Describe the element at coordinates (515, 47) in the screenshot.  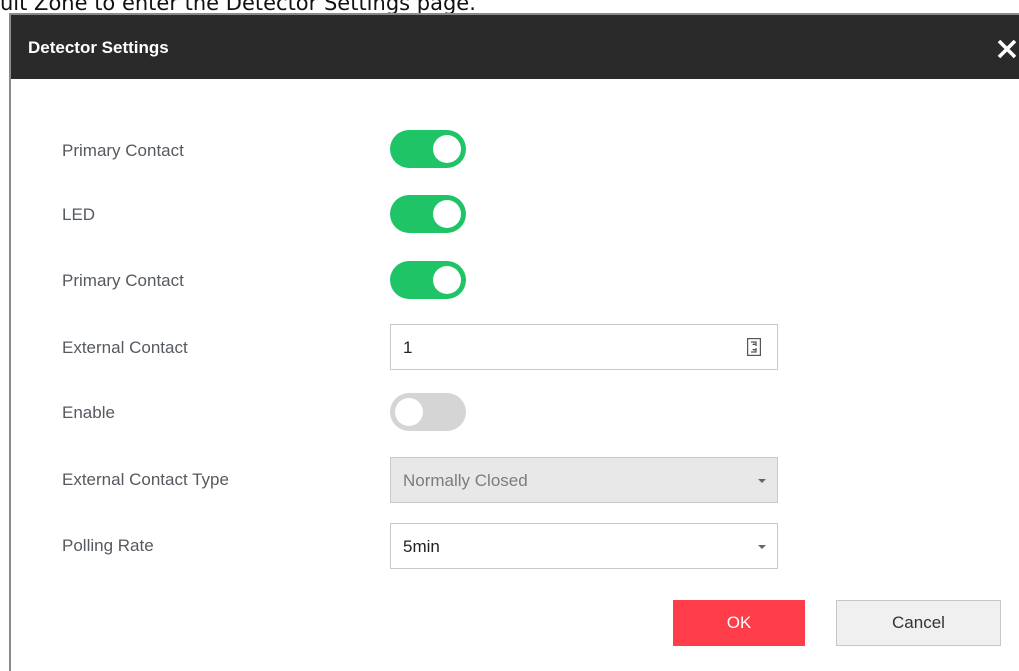
I see `dialog-titlebar: Detector Settings` at that location.